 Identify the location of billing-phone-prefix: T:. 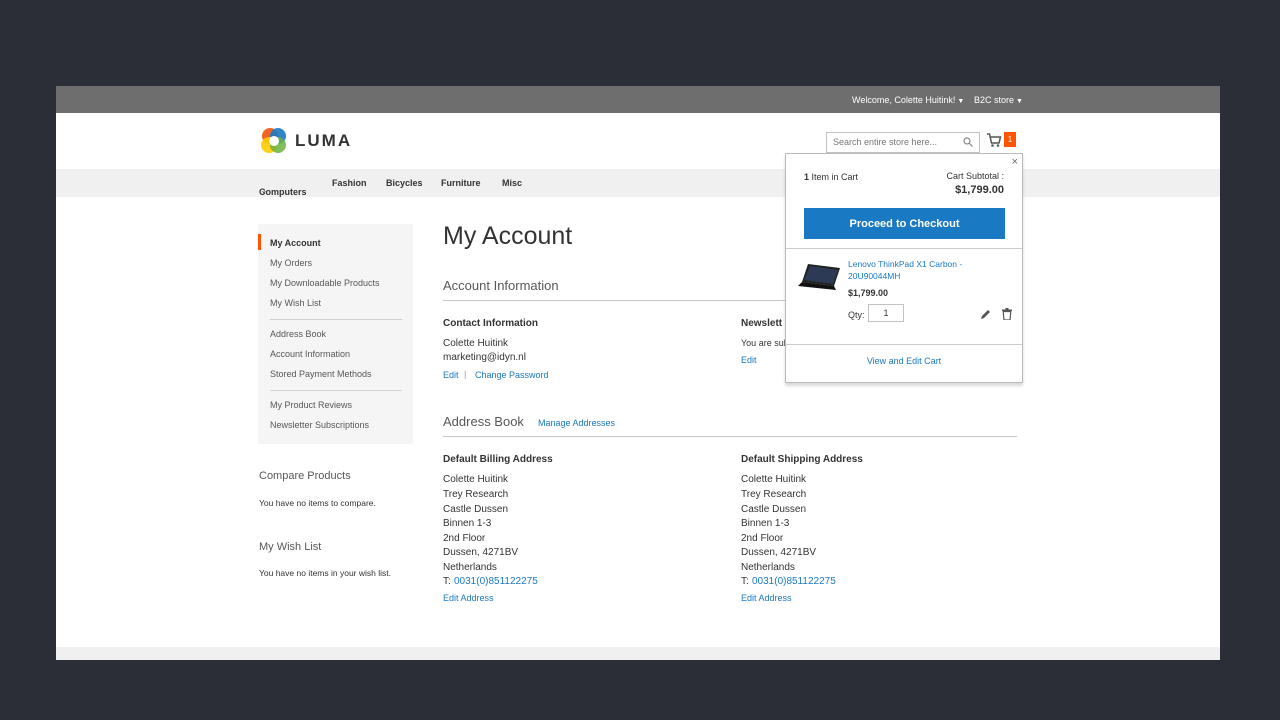
(447, 581).